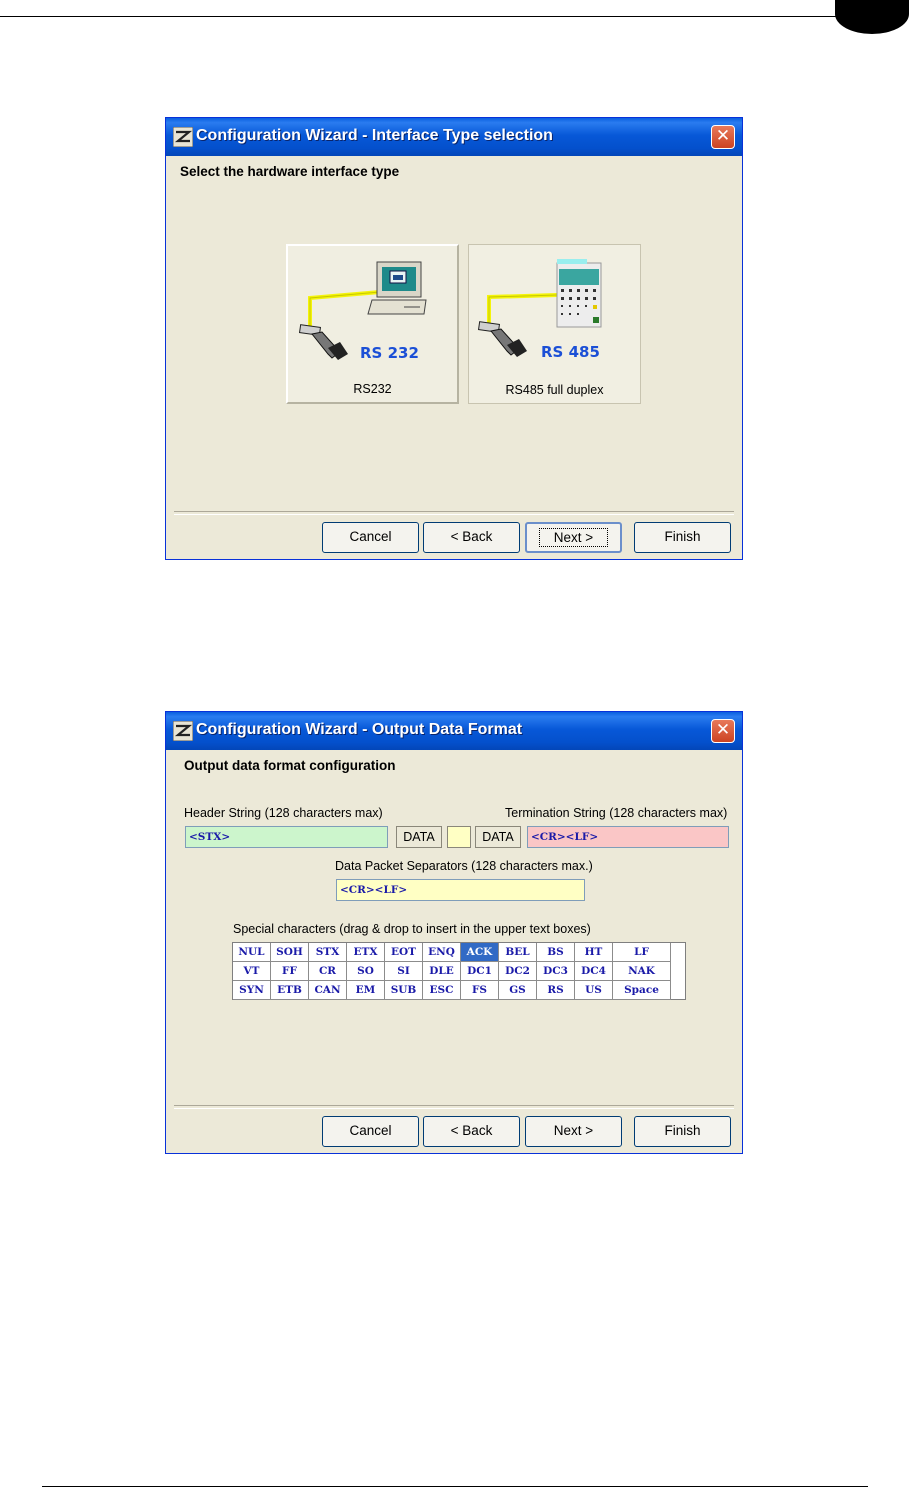  Describe the element at coordinates (518, 952) in the screenshot. I see `special-char-bel: BEL` at that location.